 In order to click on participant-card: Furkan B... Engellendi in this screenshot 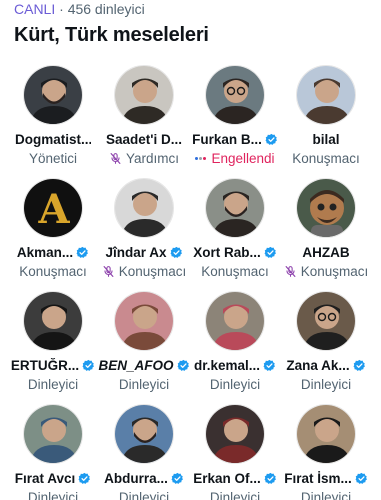, I will do `click(235, 114)`.